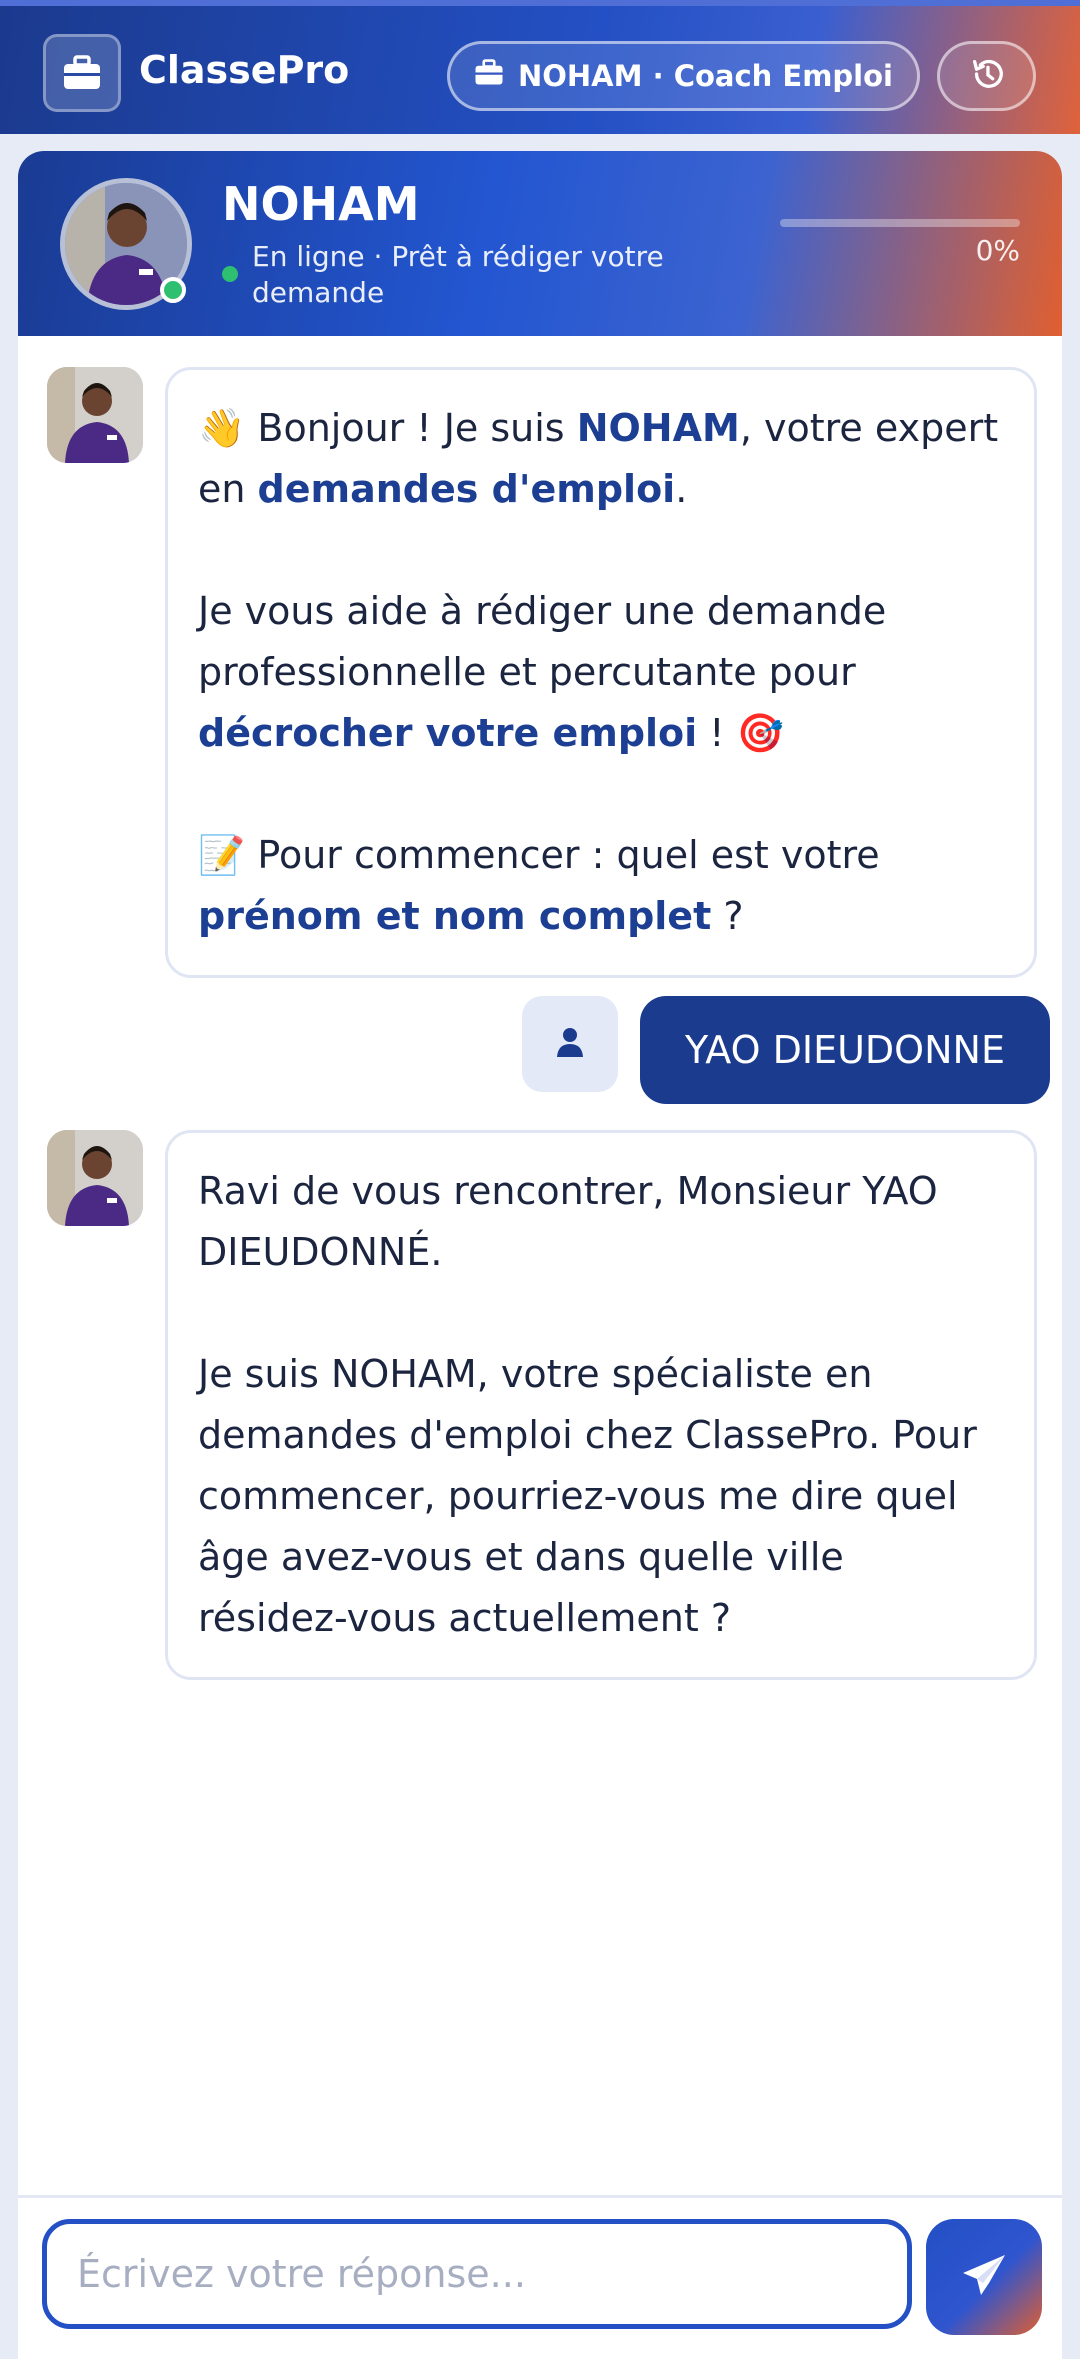 This screenshot has width=1080, height=2359. I want to click on message-bold-text: décrocher votre emploi, so click(448, 733).